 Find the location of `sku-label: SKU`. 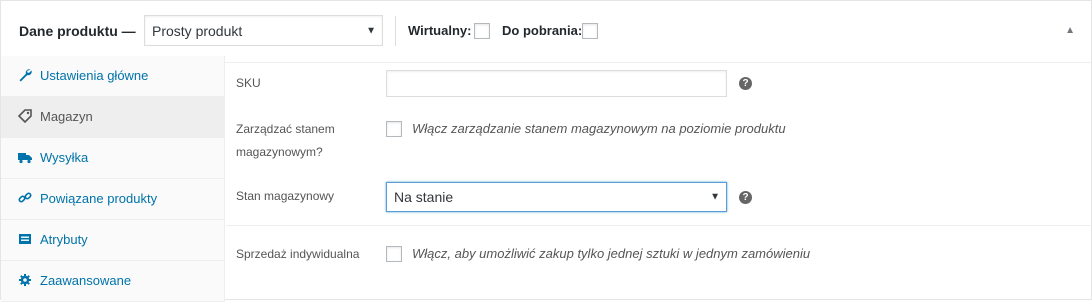

sku-label: SKU is located at coordinates (248, 83).